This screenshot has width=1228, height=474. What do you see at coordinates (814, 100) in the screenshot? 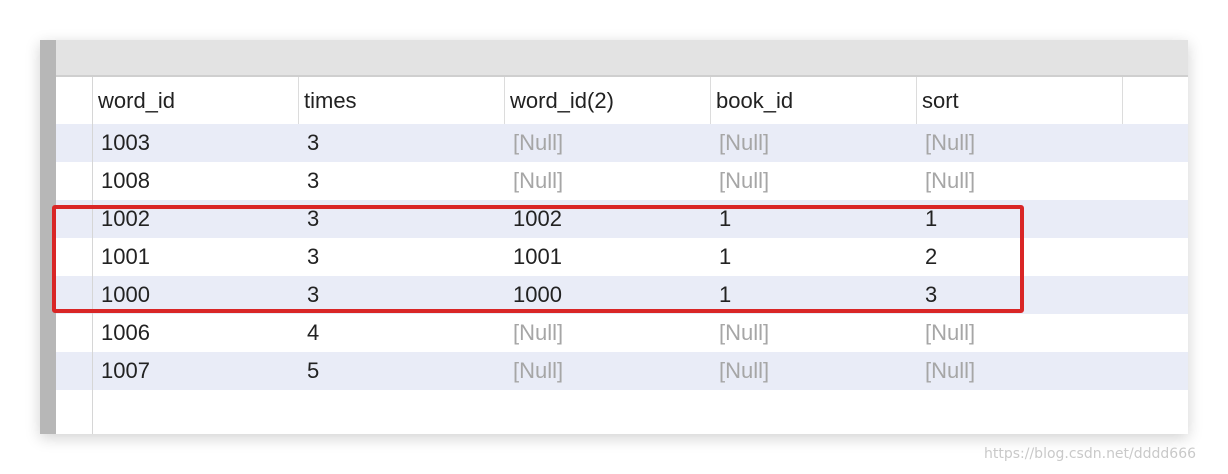
I see `column-header-book-id: book_id` at bounding box center [814, 100].